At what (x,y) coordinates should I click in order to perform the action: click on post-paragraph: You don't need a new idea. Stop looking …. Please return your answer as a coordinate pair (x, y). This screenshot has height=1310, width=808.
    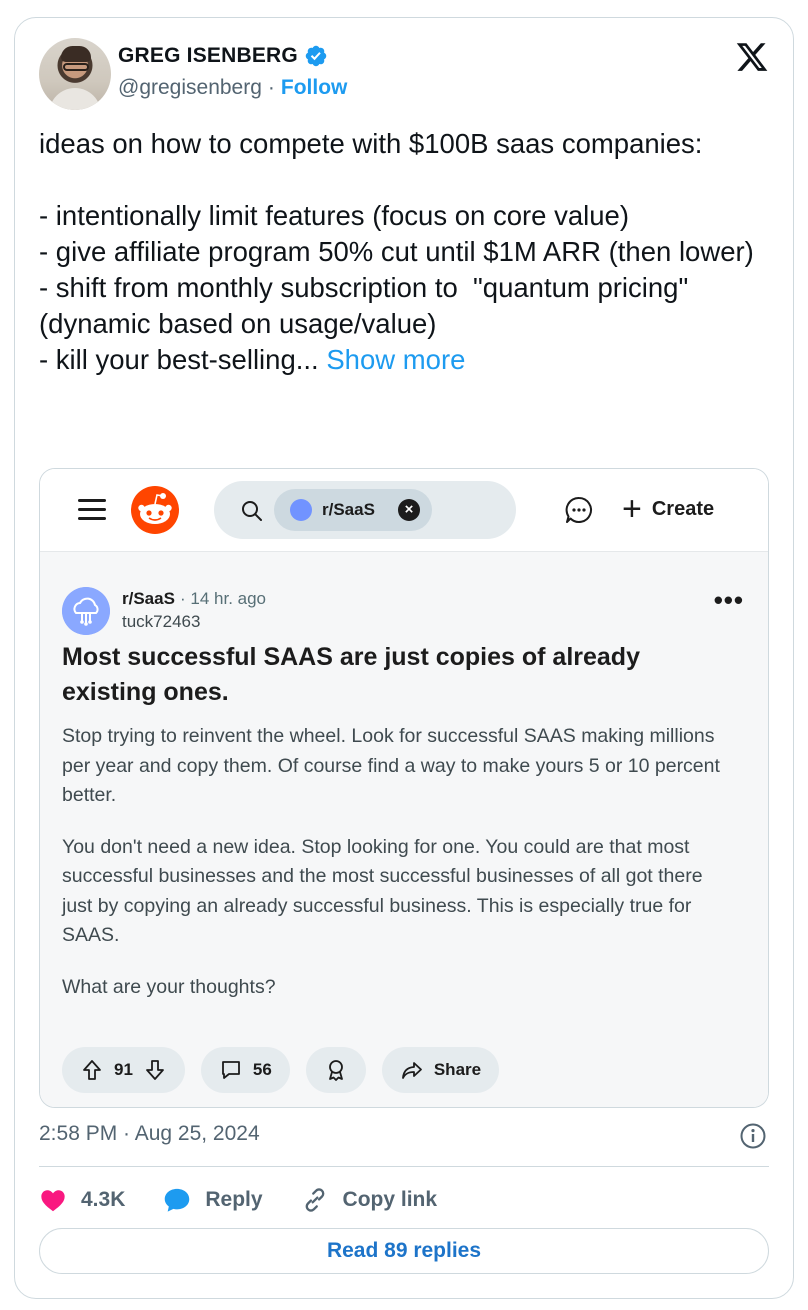
    Looking at the image, I should click on (382, 891).